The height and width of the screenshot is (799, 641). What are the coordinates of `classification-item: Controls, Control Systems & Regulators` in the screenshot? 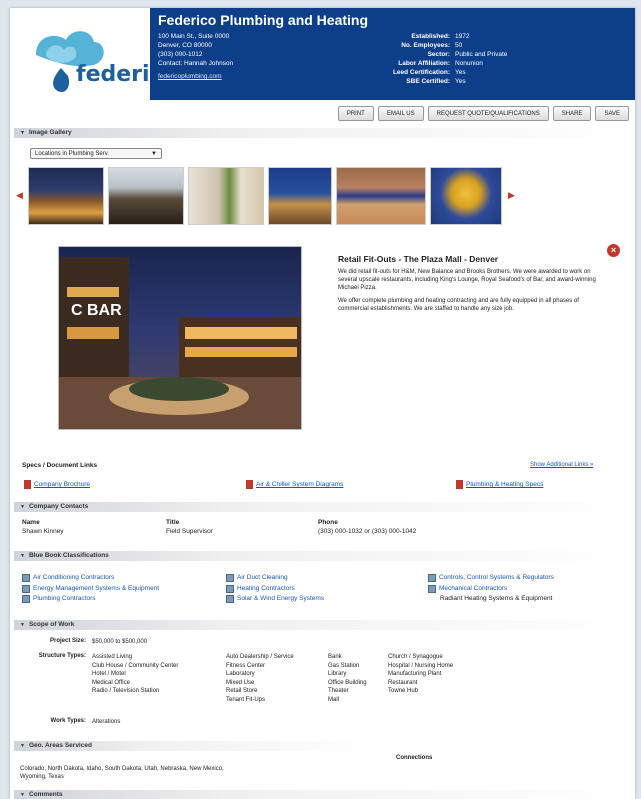 It's located at (491, 578).